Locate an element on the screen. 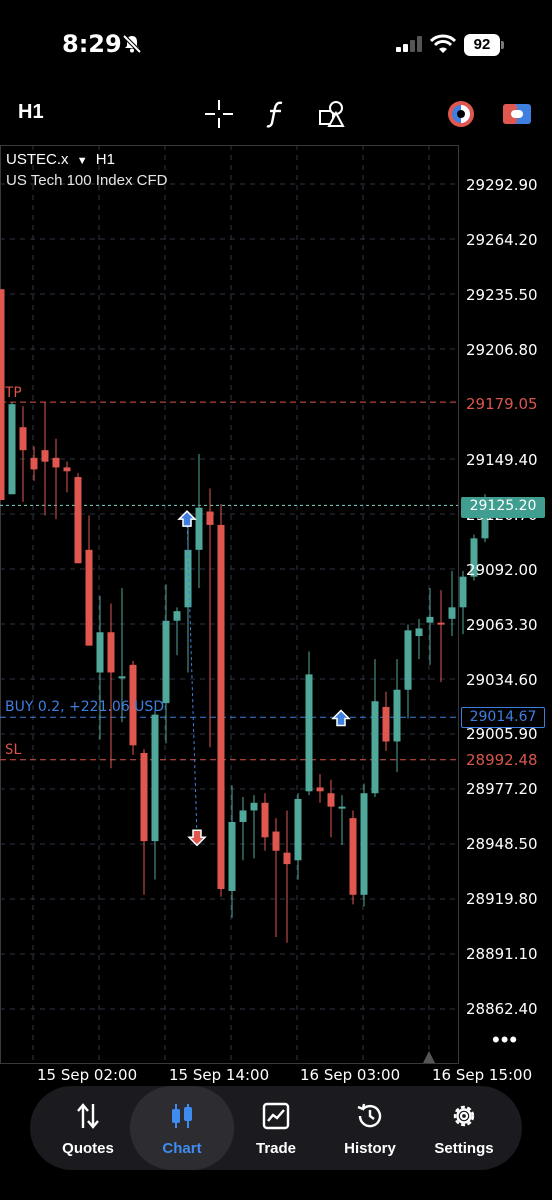 This screenshot has height=1200, width=552. sl-label: SL is located at coordinates (13, 750).